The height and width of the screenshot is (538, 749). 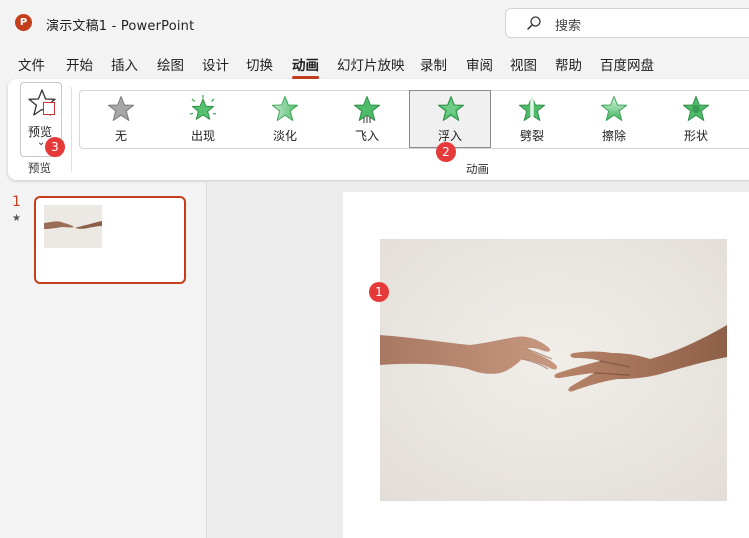 What do you see at coordinates (366, 136) in the screenshot?
I see `animation-label: 飞入` at bounding box center [366, 136].